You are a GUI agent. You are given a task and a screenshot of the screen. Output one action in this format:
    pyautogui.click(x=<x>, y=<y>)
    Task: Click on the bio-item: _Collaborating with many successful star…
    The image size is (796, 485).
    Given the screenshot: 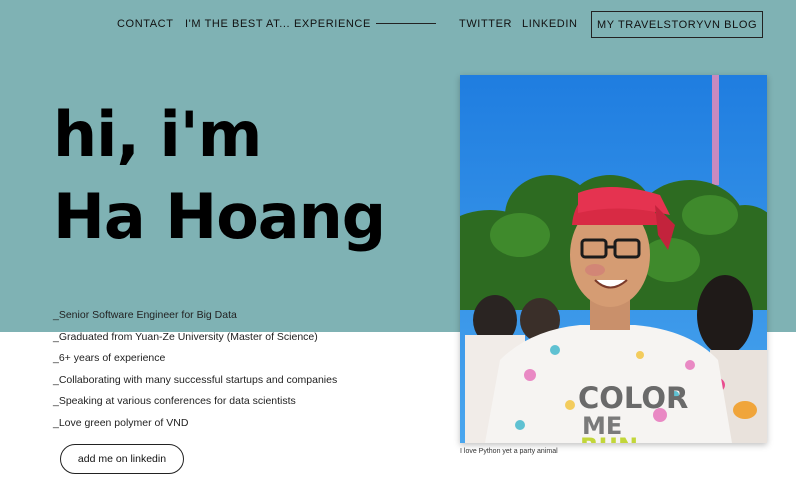 What is the action you would take?
    pyautogui.click(x=195, y=379)
    